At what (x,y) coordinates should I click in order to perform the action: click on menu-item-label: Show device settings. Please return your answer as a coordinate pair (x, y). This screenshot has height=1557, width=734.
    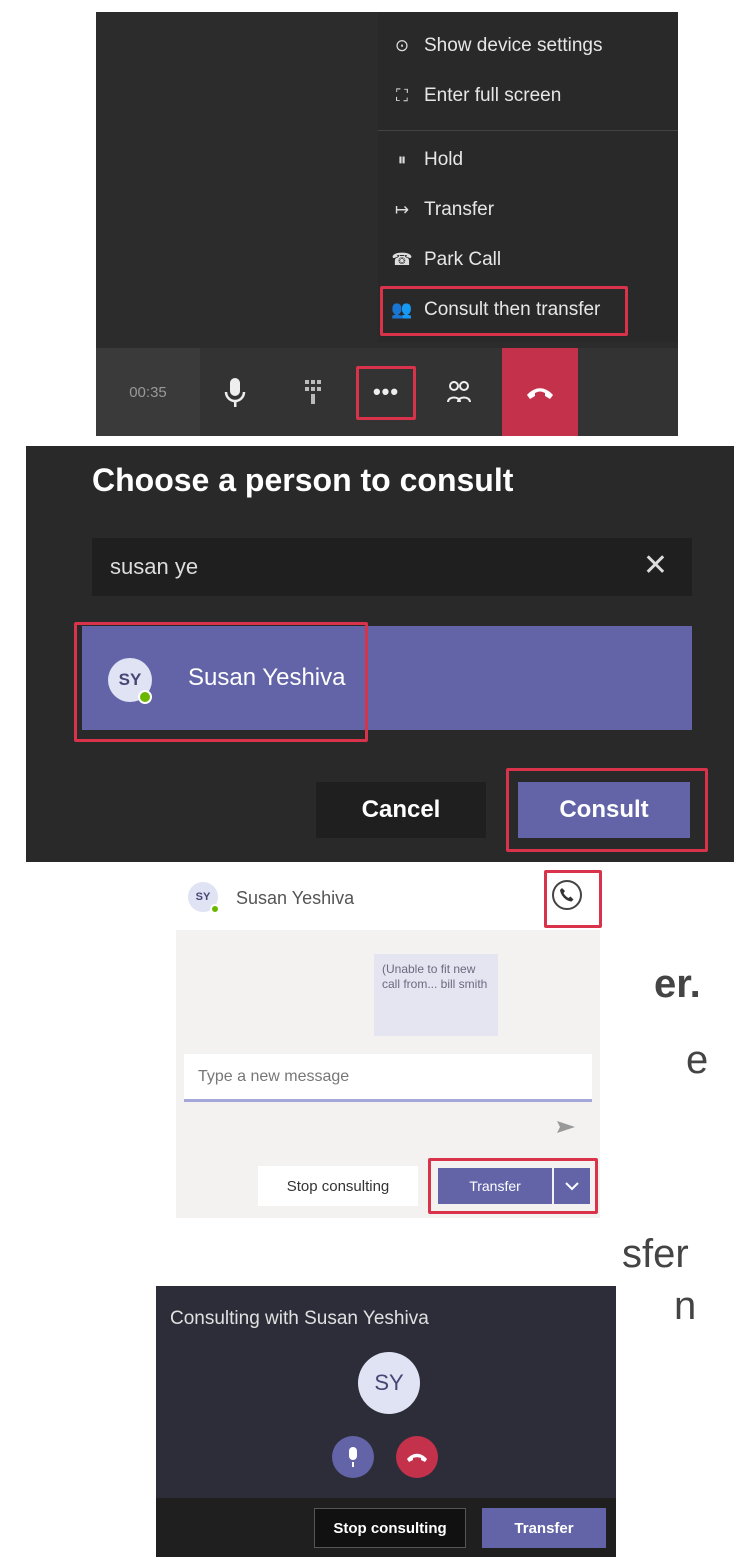
    Looking at the image, I should click on (513, 45).